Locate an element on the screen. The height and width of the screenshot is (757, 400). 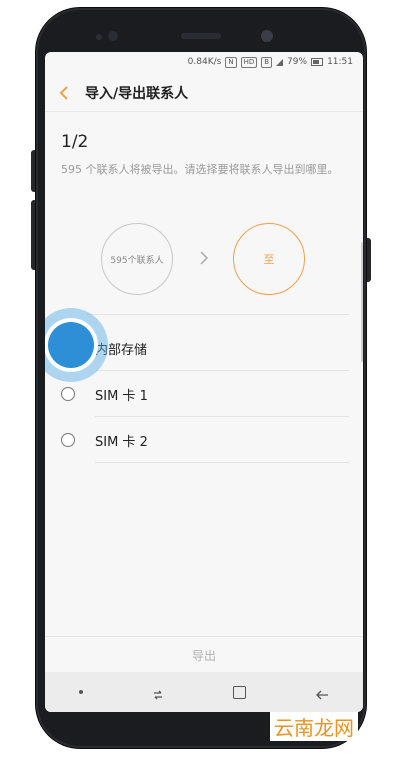
battery-icon is located at coordinates (317, 62).